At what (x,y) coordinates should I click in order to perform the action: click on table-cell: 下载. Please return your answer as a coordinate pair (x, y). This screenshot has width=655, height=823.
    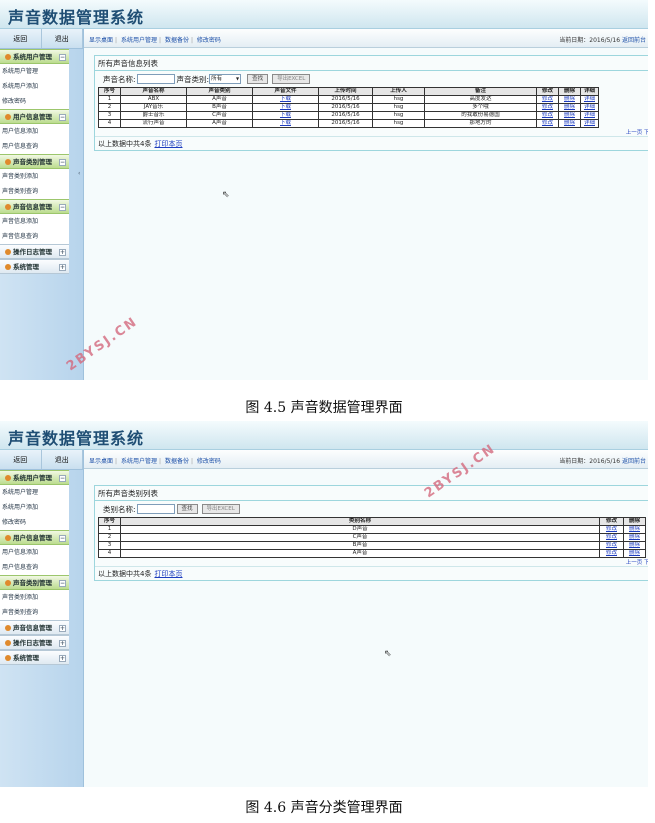
    Looking at the image, I should click on (285, 115).